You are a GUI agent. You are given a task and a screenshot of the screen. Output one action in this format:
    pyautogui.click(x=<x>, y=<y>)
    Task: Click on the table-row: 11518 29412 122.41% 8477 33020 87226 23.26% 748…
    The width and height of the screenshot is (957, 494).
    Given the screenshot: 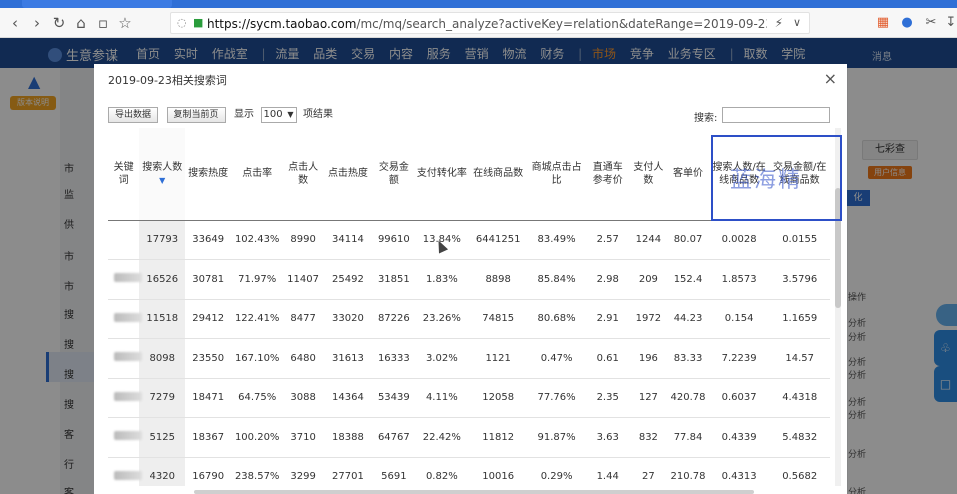 What is the action you would take?
    pyautogui.click(x=469, y=319)
    